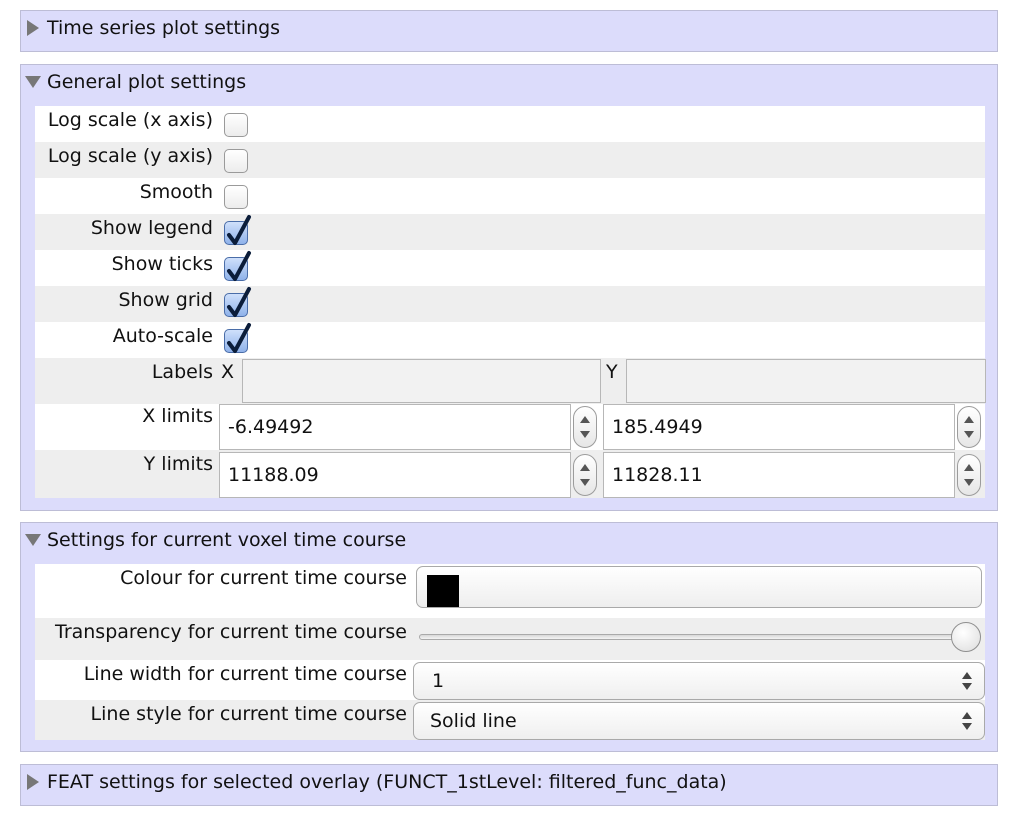  Describe the element at coordinates (585, 427) in the screenshot. I see `x-min-spinner` at that location.